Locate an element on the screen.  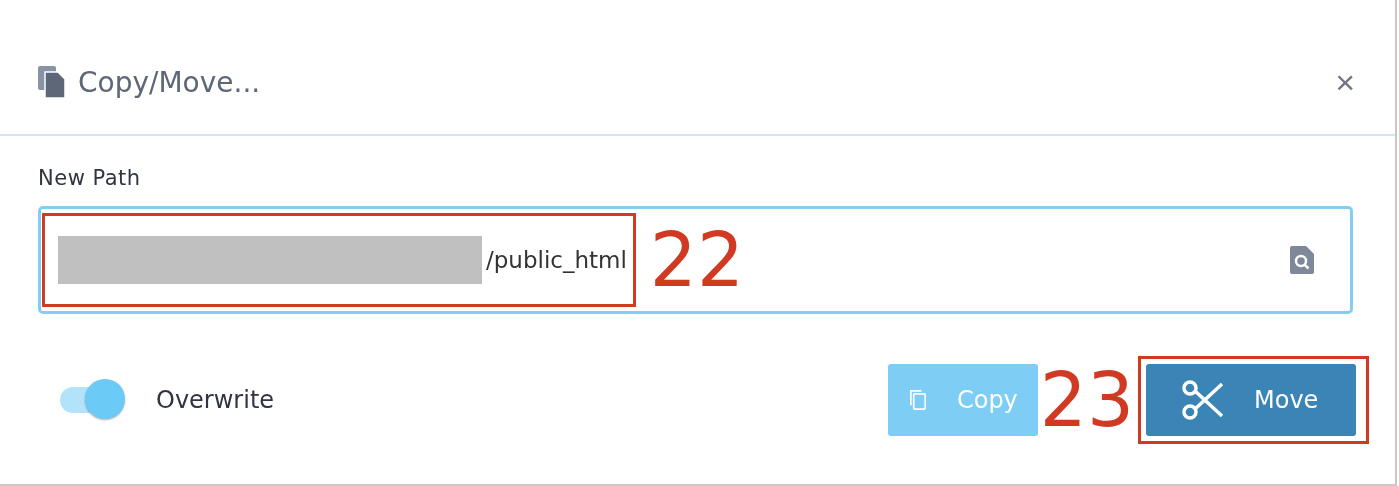
file-search-icon is located at coordinates (1302, 260).